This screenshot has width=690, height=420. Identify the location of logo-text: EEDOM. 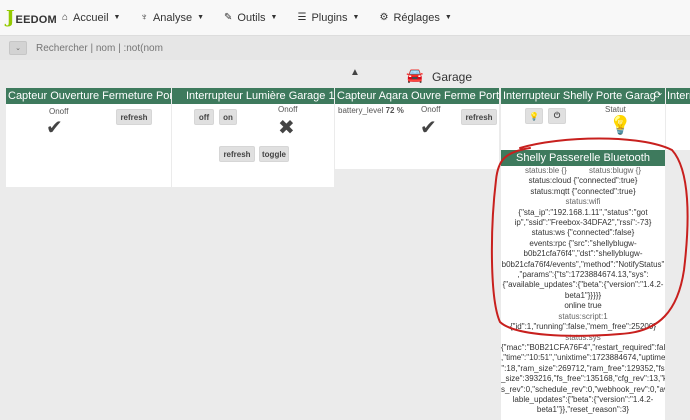
(36, 19).